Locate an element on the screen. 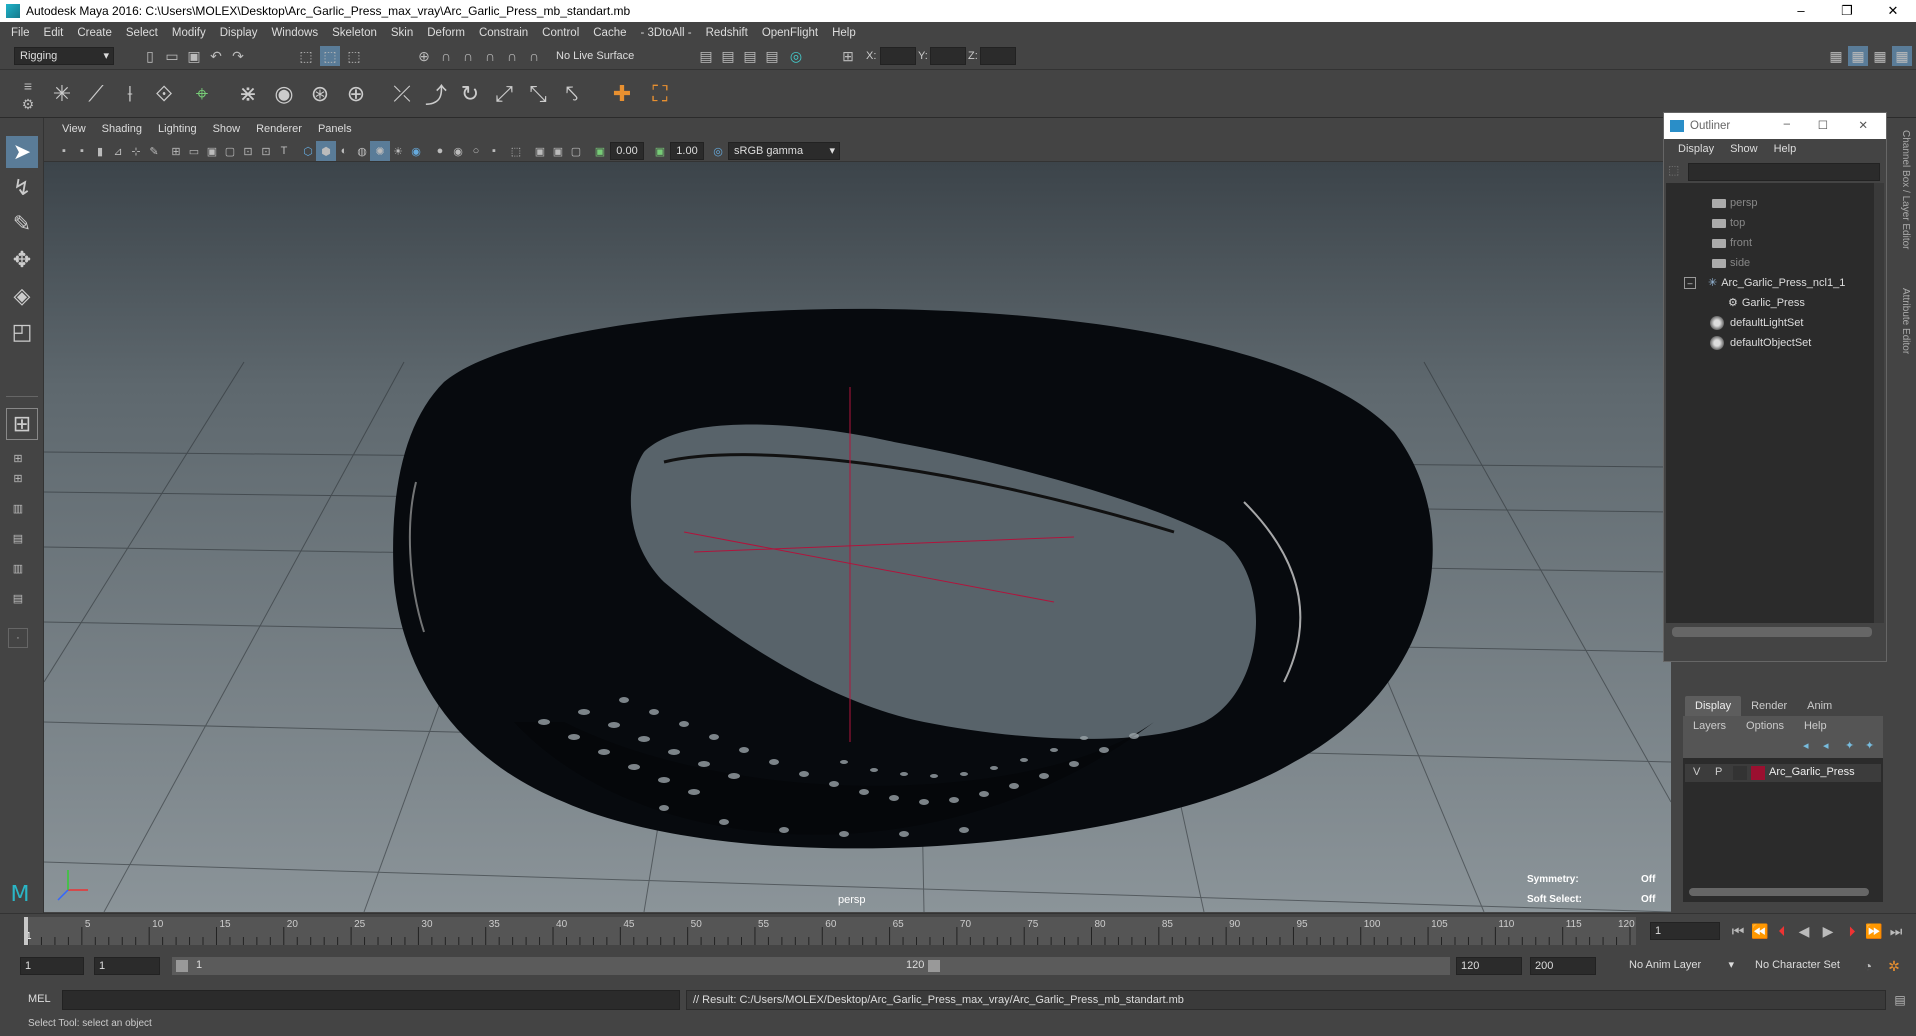  menu-windows: Windows is located at coordinates (294, 33).